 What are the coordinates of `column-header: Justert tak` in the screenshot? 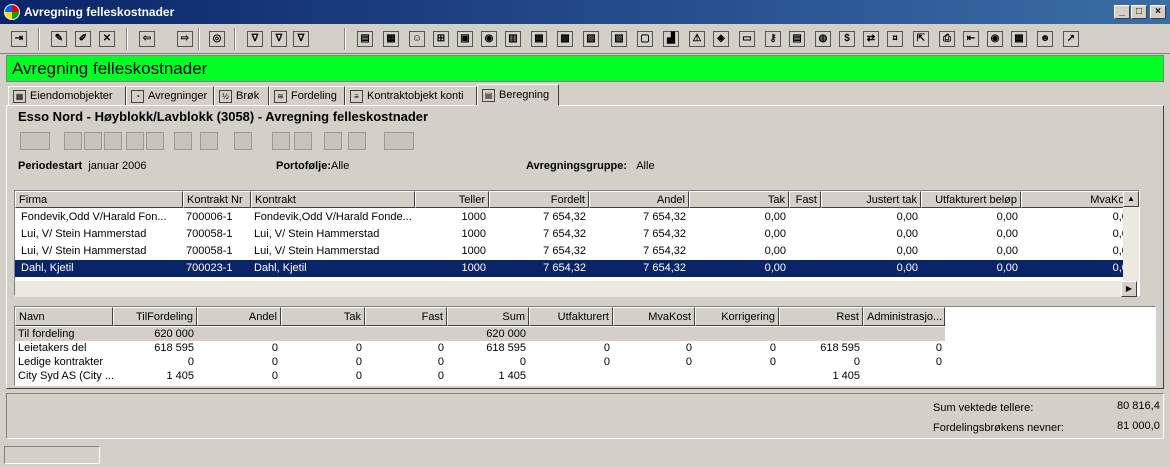 It's located at (871, 199).